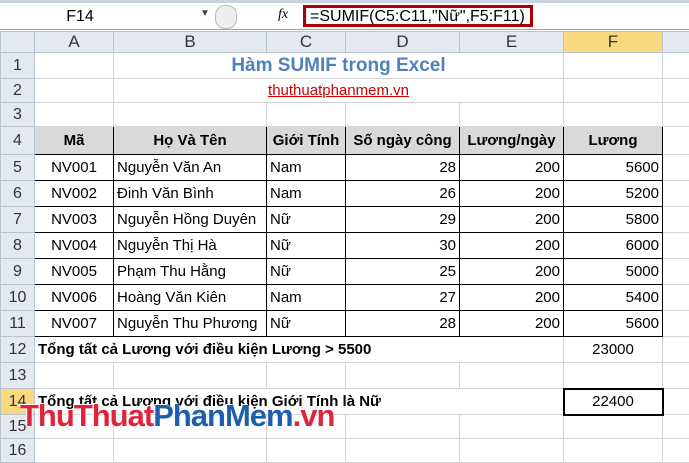  I want to click on table-row: 8NV004Nguyễn Thị HàNữ302006000, so click(345, 246).